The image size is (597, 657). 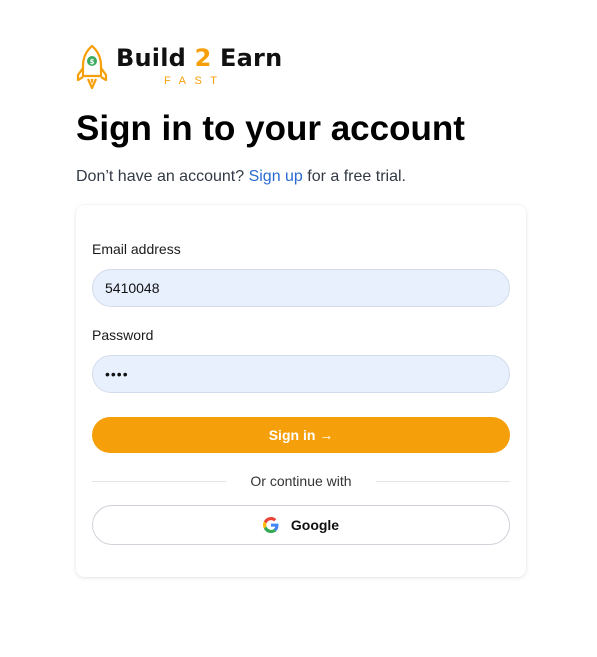 I want to click on oauth-divider: Or continue with, so click(x=301, y=481).